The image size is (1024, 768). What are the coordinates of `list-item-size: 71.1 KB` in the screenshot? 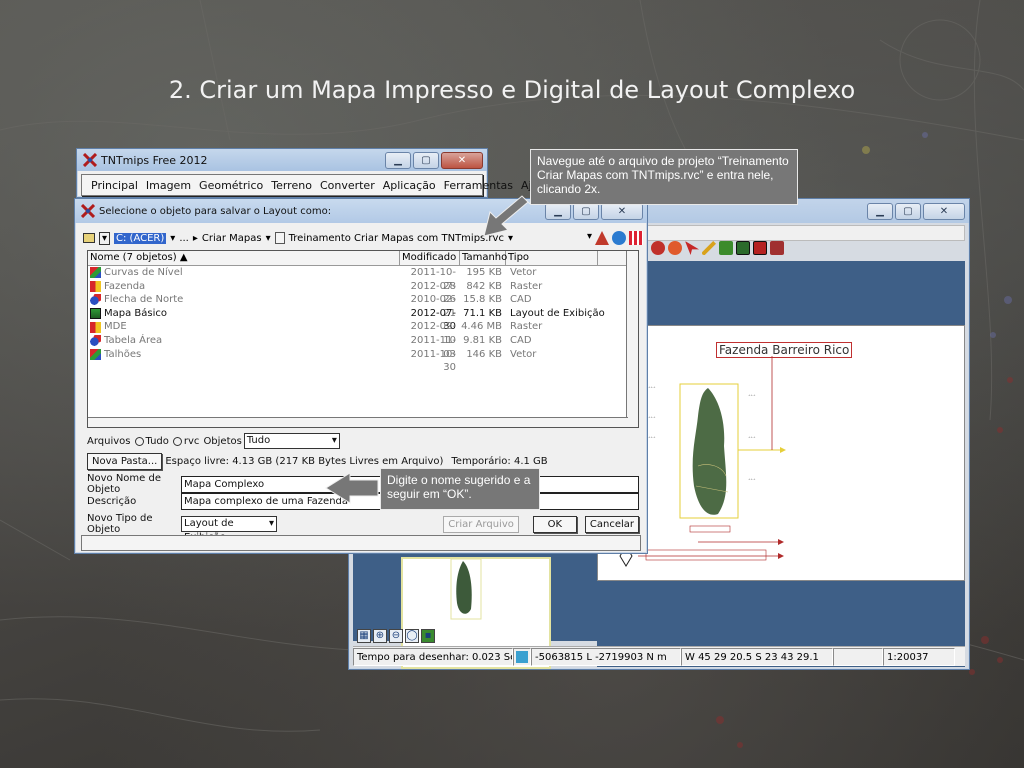 It's located at (482, 313).